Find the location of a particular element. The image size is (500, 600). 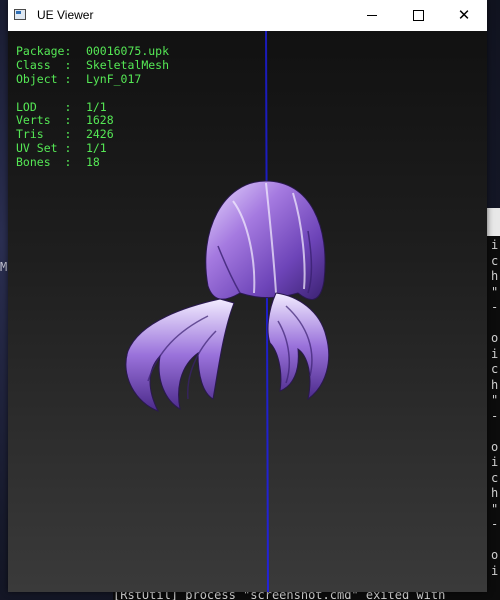

info-label: Package: is located at coordinates (44, 51).